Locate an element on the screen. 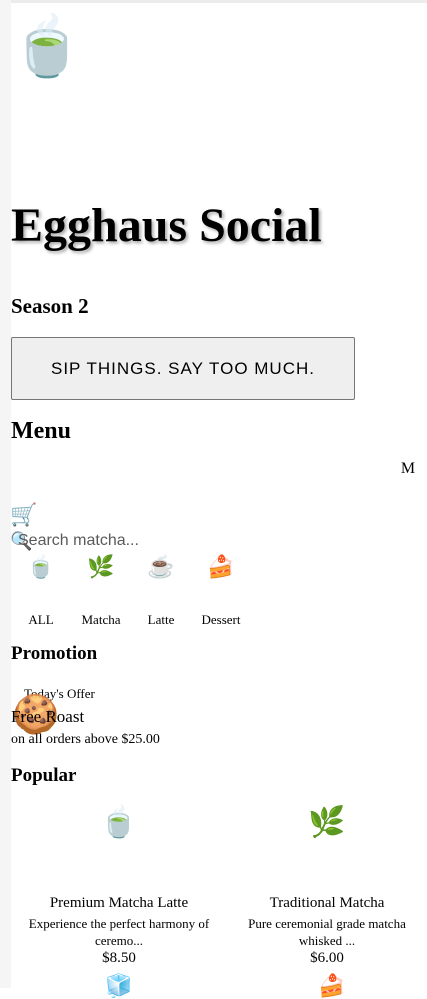  category-label: ALL is located at coordinates (41, 619).